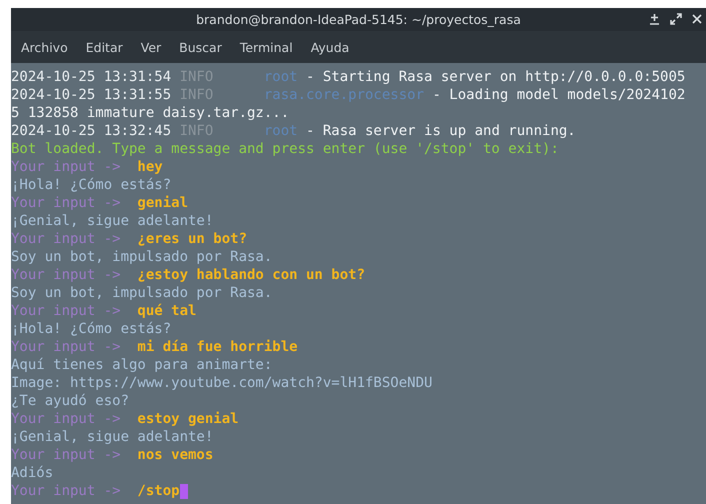 The image size is (706, 504). I want to click on window-title: brandon@brandon-IdeaPad-5145: ~/proyectos_rasa, so click(358, 19).